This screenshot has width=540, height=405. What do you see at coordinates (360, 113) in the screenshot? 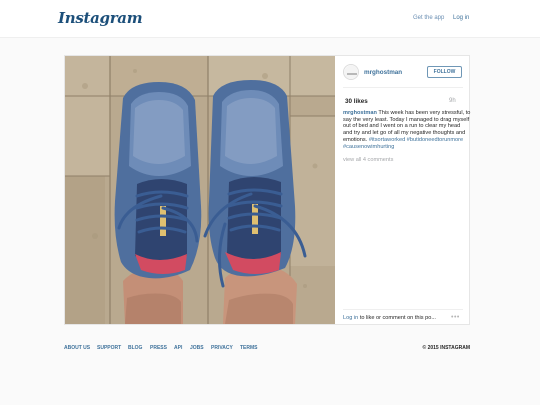
I see `caption-username: mrghostman` at bounding box center [360, 113].